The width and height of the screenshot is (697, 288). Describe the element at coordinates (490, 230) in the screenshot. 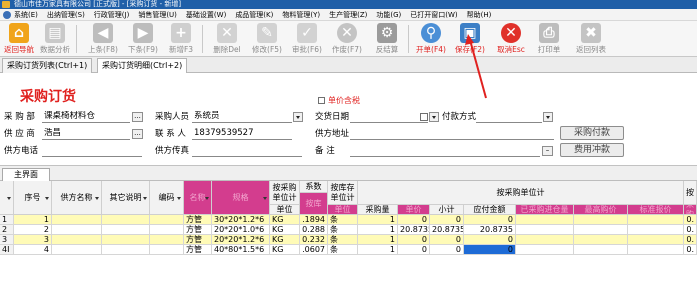

I see `cell-payable: 20.8735` at that location.